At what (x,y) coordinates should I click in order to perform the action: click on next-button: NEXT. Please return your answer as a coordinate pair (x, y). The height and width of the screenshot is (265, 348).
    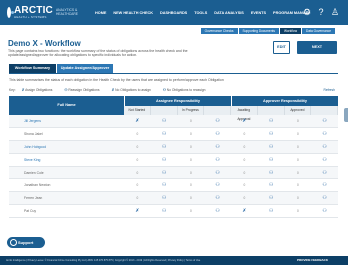
    Looking at the image, I should click on (317, 47).